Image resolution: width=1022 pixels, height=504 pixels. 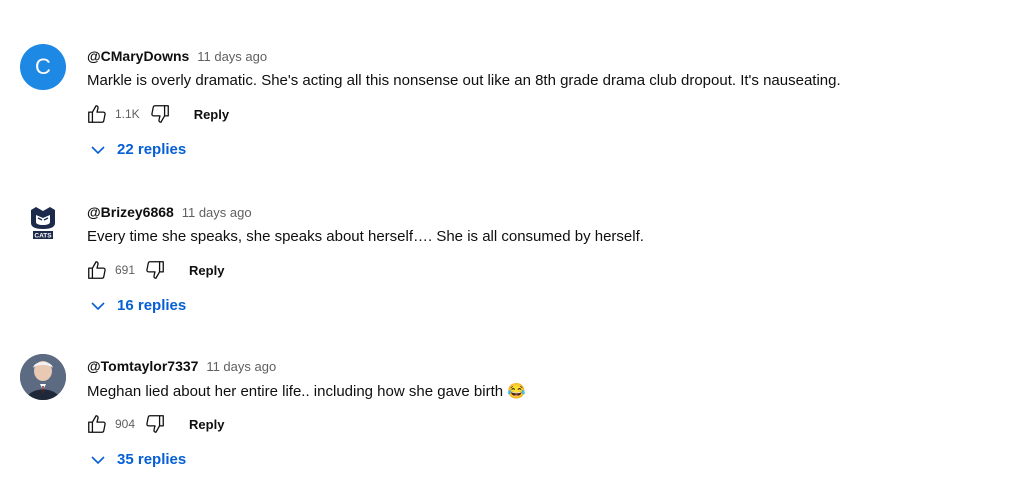 What do you see at coordinates (127, 114) in the screenshot?
I see `like-count: 1.1K` at bounding box center [127, 114].